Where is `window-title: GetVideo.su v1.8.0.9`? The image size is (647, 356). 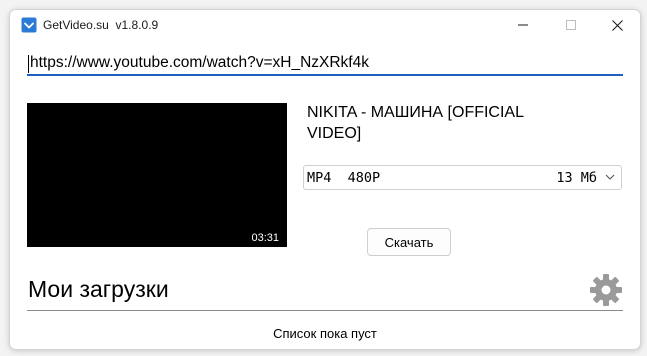
window-title: GetVideo.su v1.8.0.9 is located at coordinates (100, 25).